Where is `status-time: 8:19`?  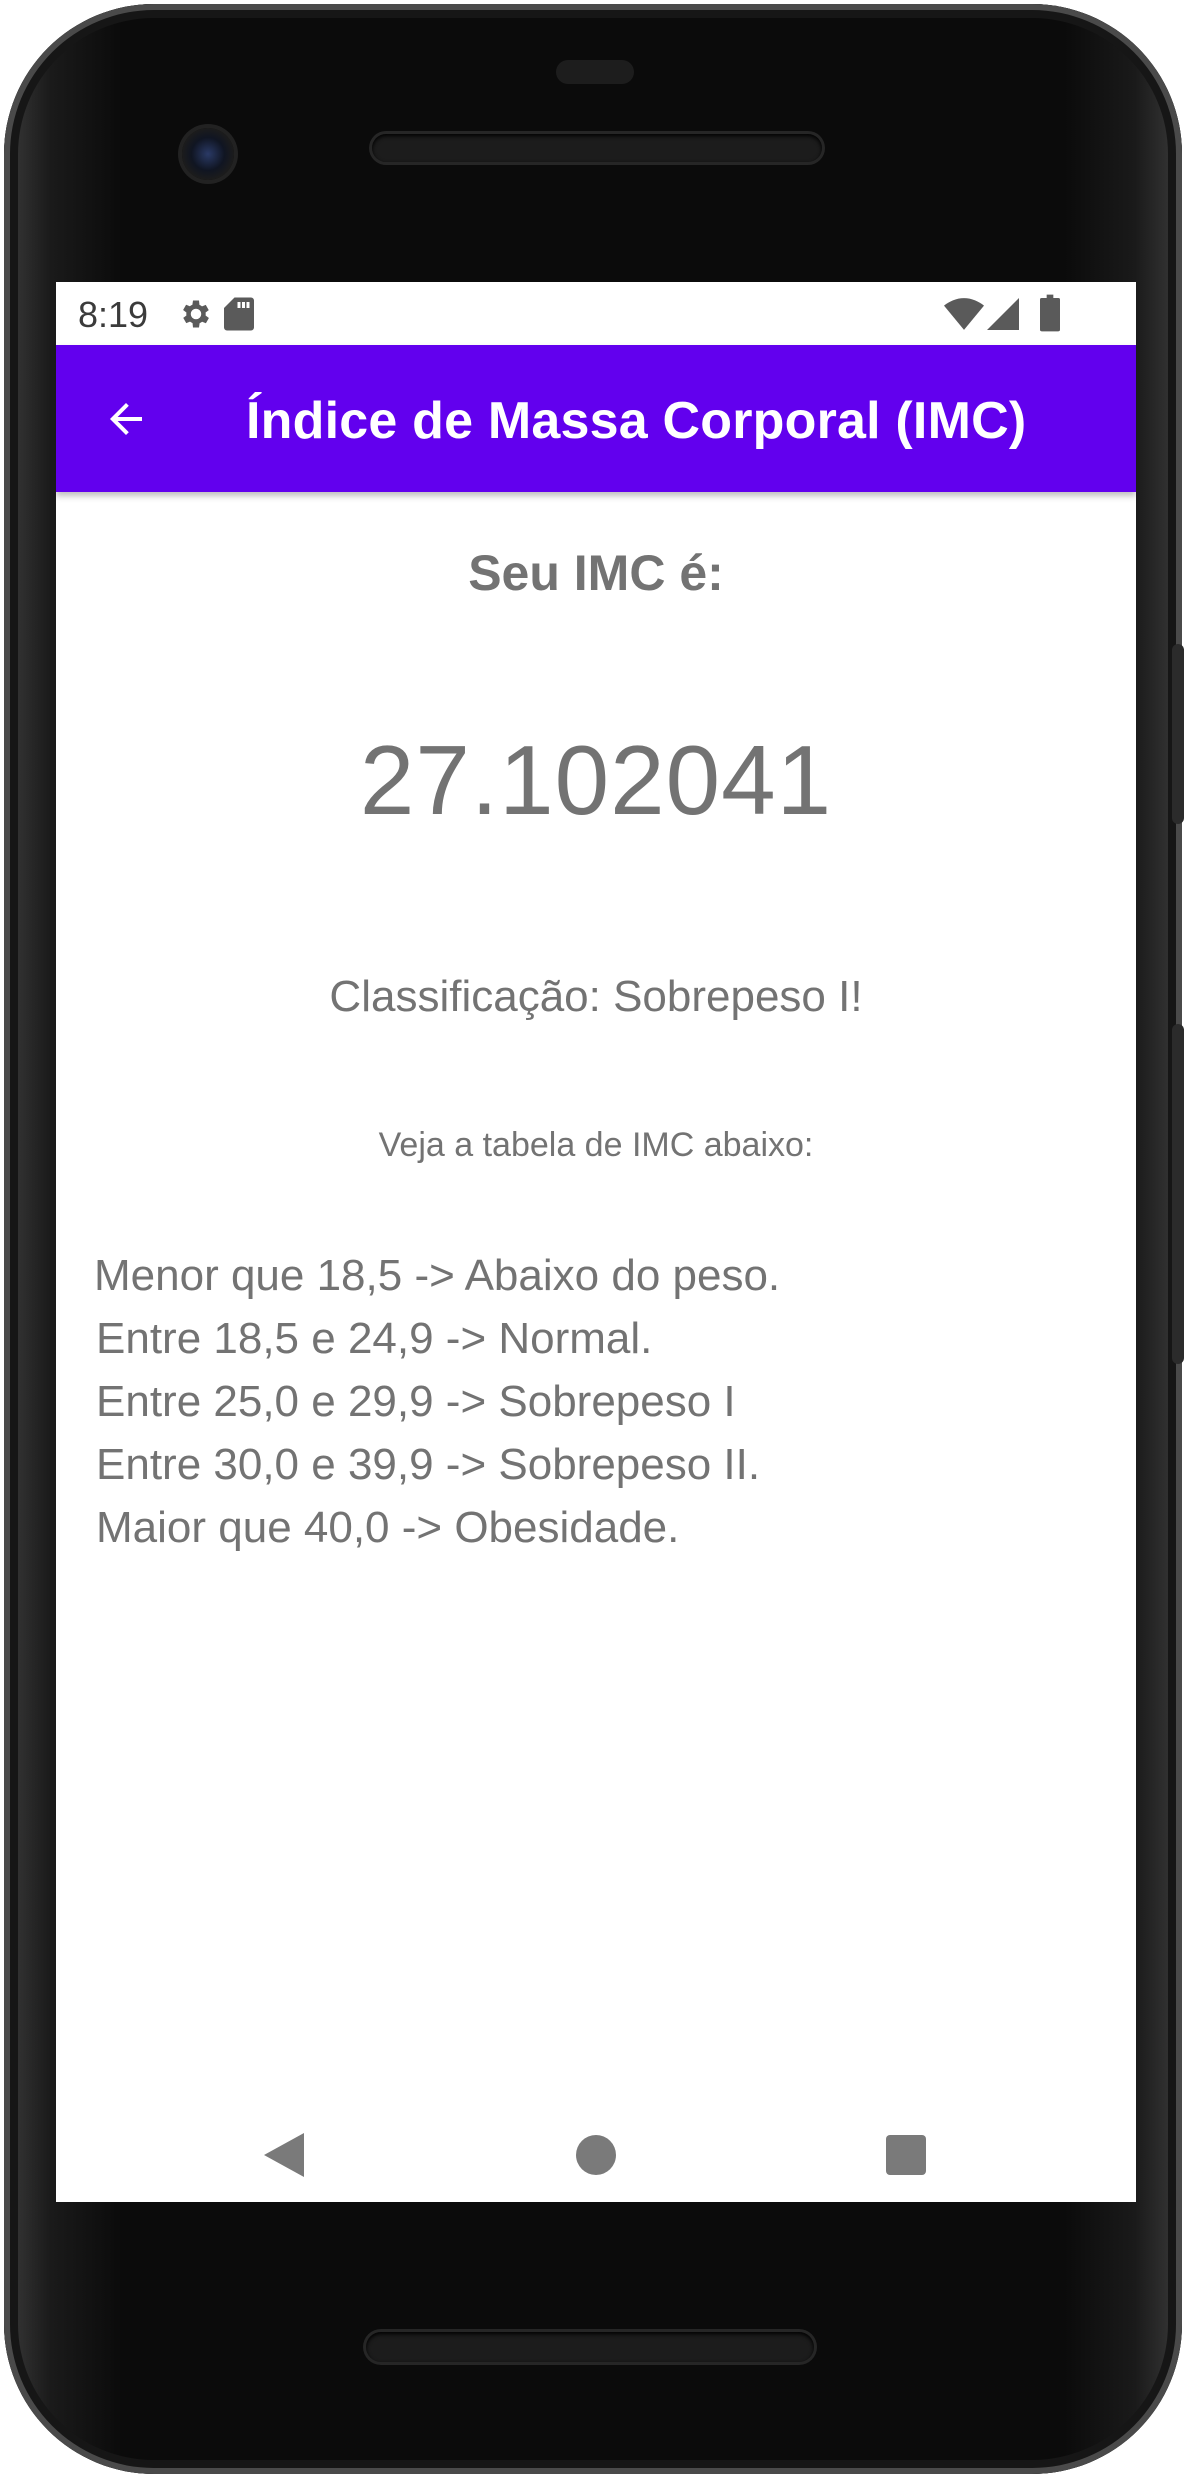 status-time: 8:19 is located at coordinates (113, 314).